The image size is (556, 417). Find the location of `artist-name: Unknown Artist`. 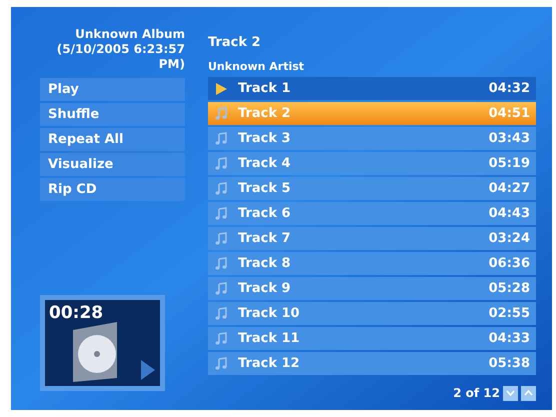

artist-name: Unknown Artist is located at coordinates (257, 67).